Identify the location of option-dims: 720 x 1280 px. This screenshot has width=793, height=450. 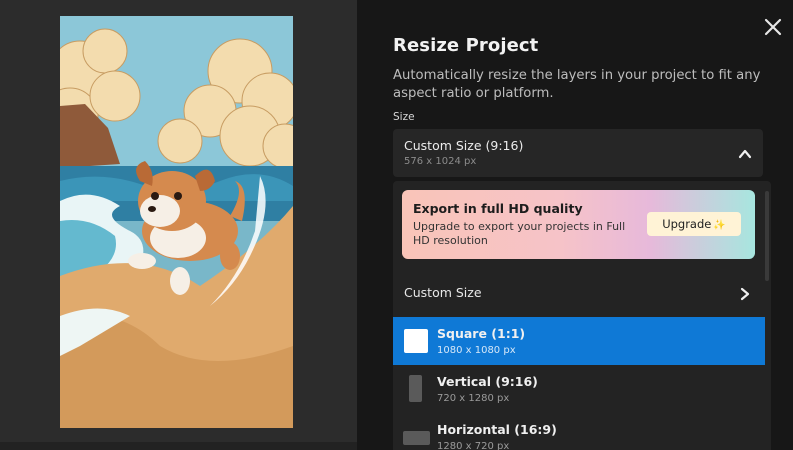
(473, 398).